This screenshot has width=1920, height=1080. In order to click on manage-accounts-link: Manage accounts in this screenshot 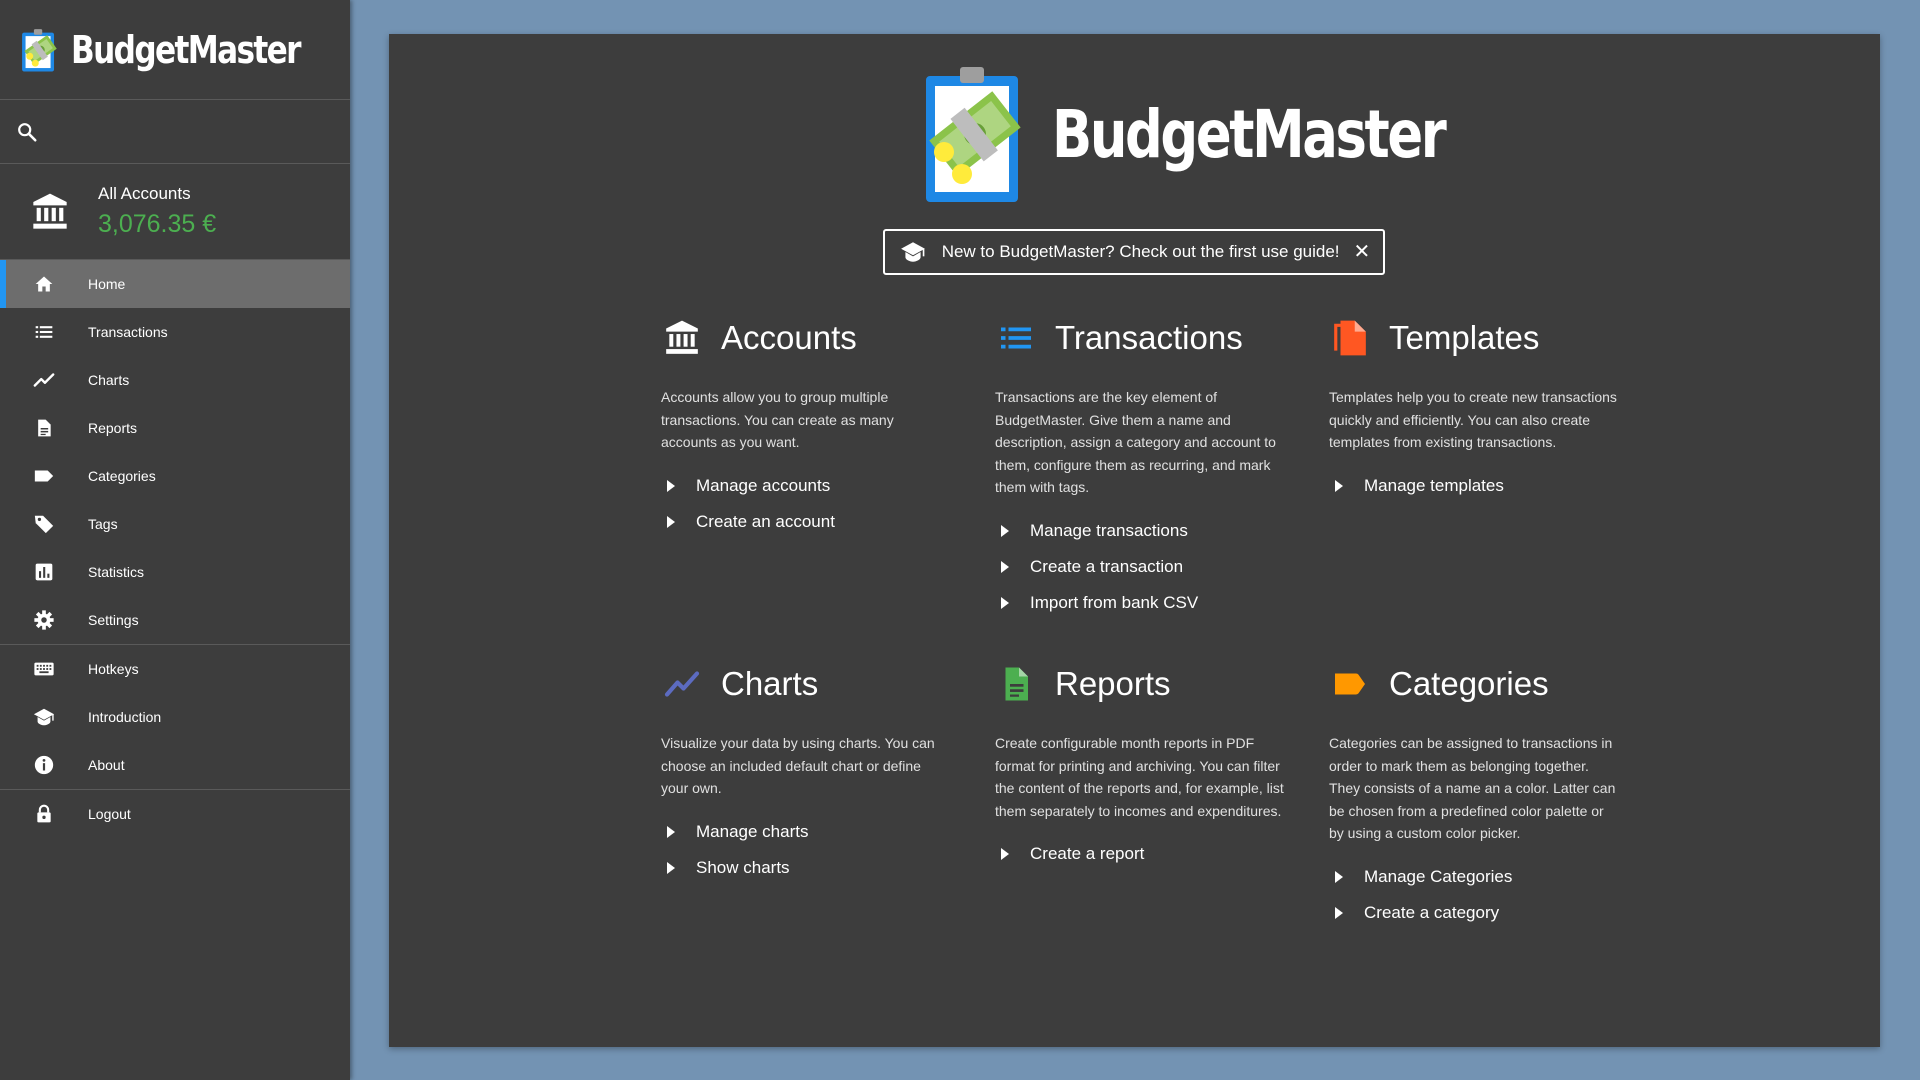, I will do `click(811, 486)`.